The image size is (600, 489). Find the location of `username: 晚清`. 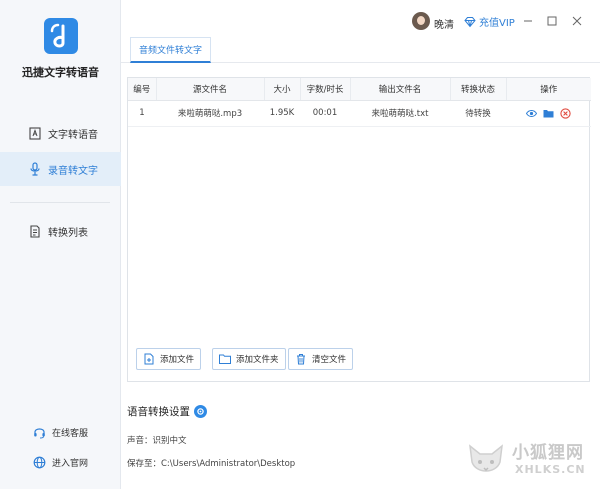

username: 晚清 is located at coordinates (444, 23).